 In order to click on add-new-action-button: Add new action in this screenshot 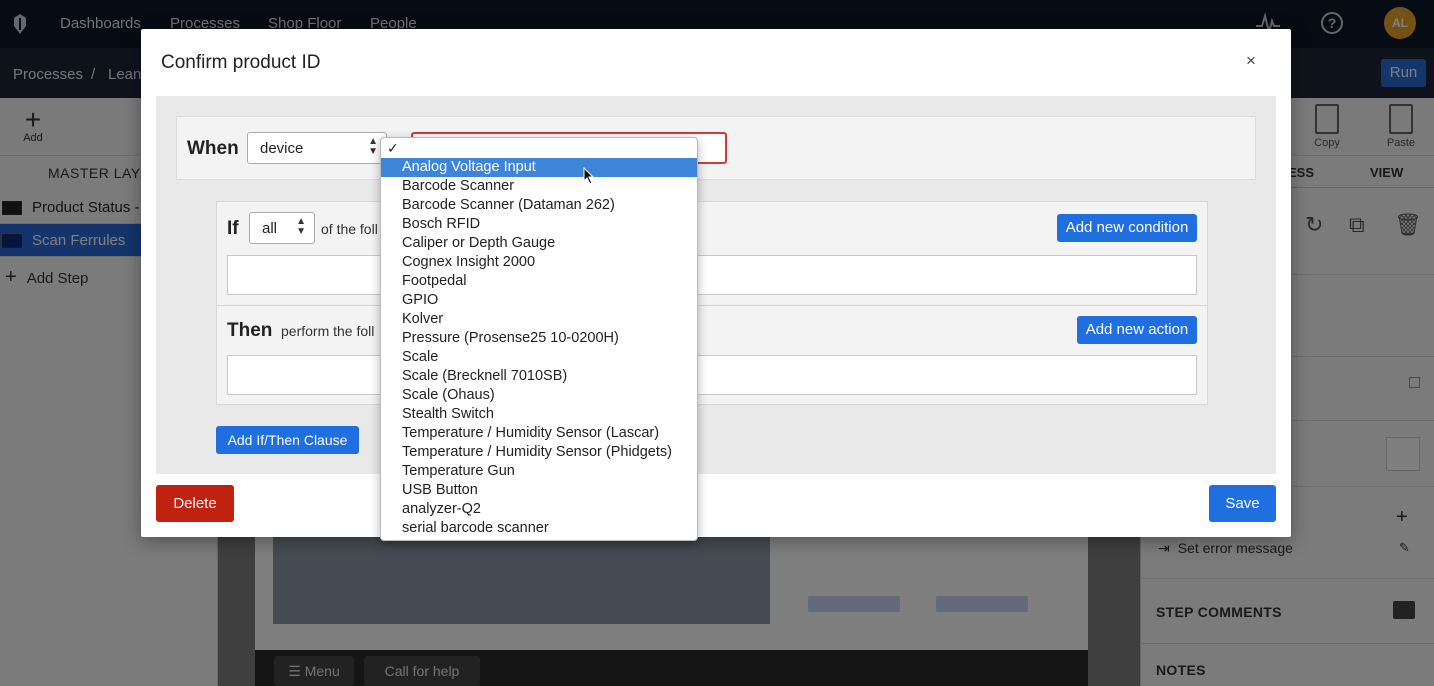, I will do `click(1137, 330)`.